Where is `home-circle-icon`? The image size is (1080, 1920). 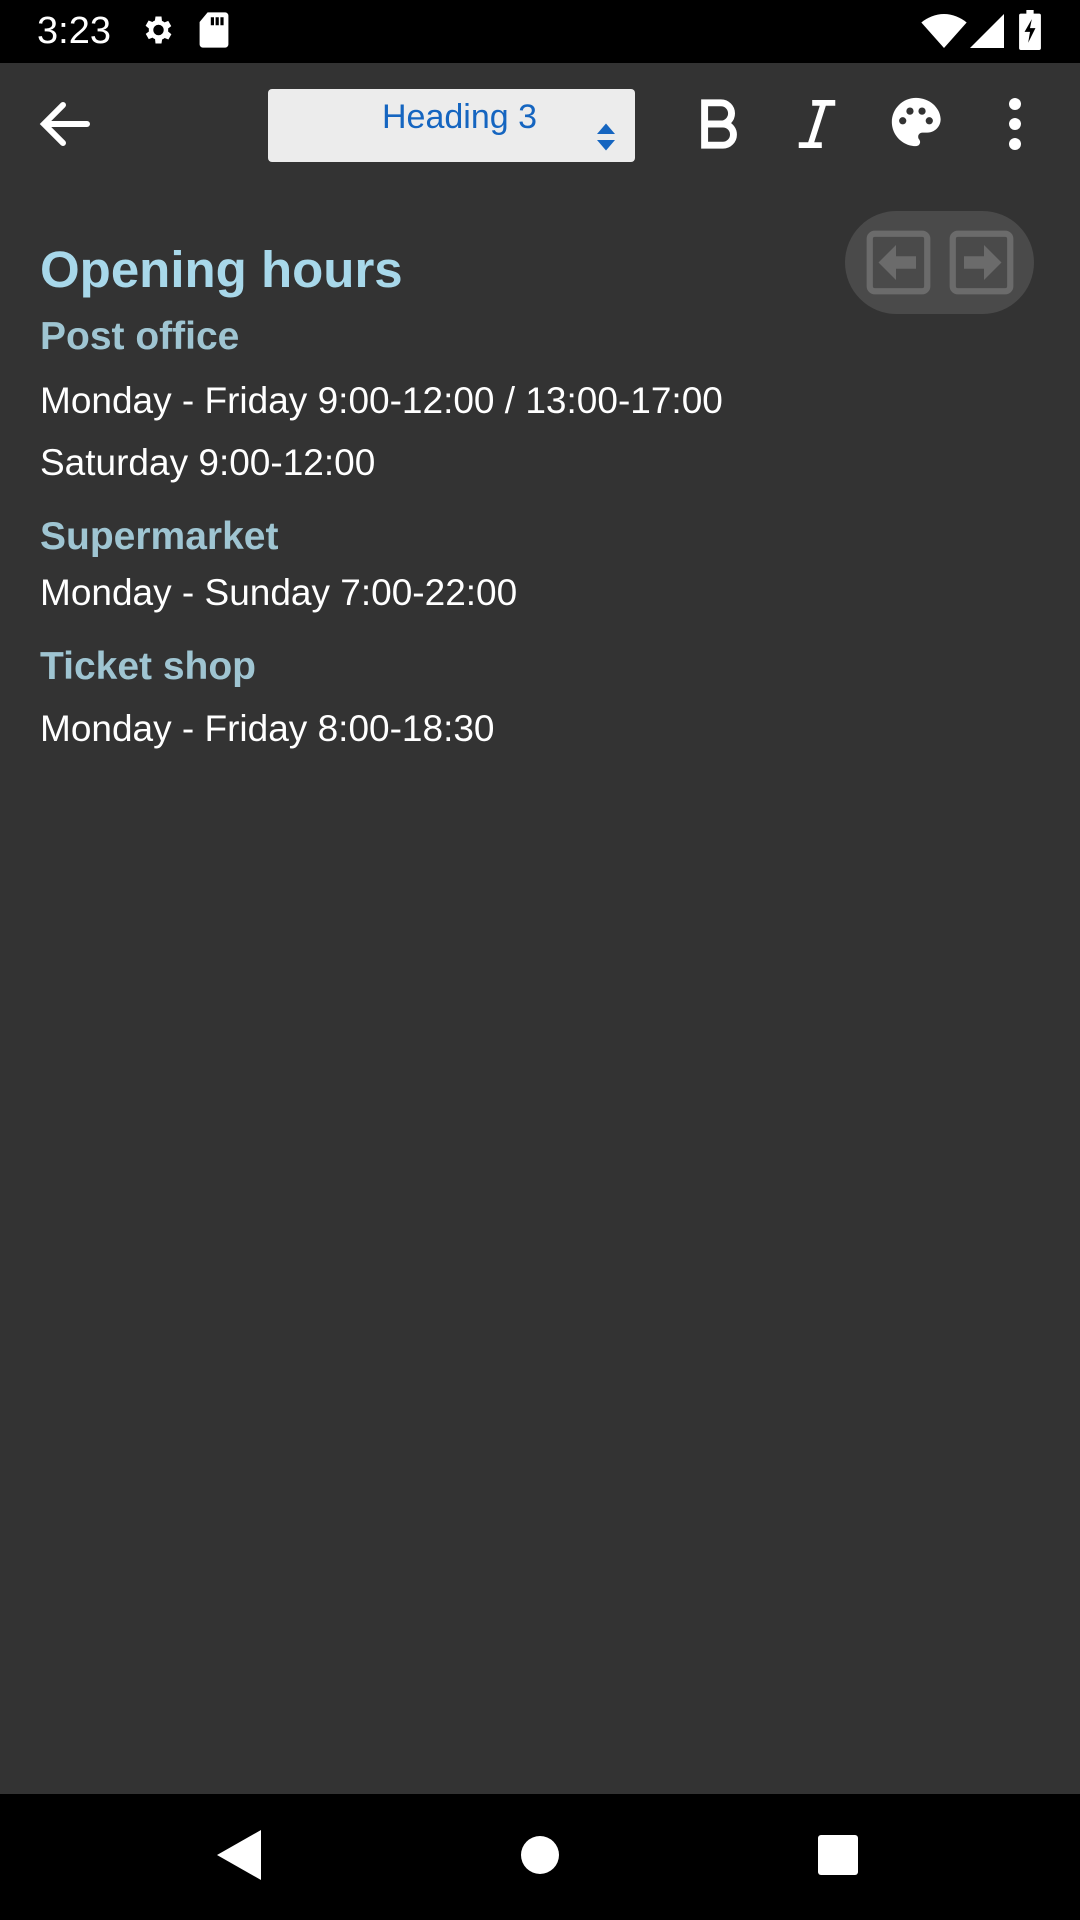 home-circle-icon is located at coordinates (540, 1857).